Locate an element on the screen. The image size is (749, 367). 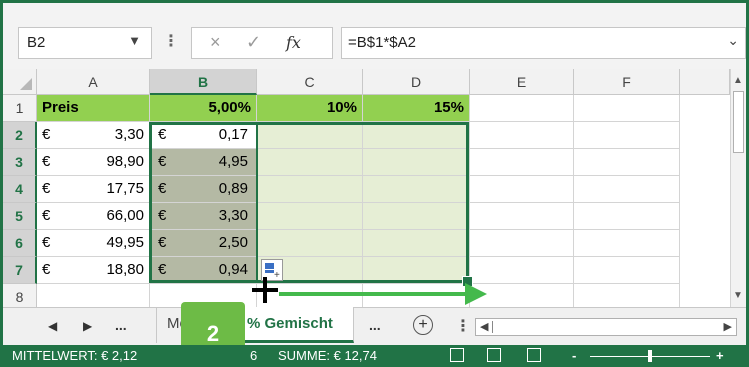
cell-b6: € 2,50 is located at coordinates (203, 243).